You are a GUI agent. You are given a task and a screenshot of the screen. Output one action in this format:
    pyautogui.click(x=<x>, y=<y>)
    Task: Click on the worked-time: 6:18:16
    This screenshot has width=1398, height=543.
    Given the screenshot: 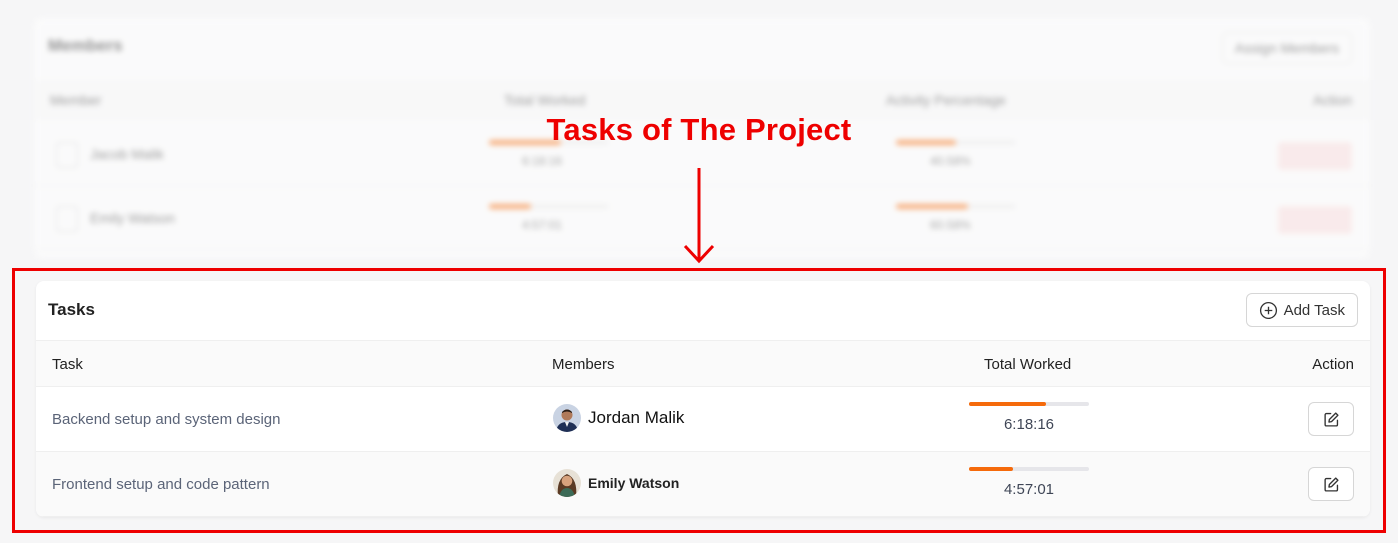 What is the action you would take?
    pyautogui.click(x=1029, y=424)
    